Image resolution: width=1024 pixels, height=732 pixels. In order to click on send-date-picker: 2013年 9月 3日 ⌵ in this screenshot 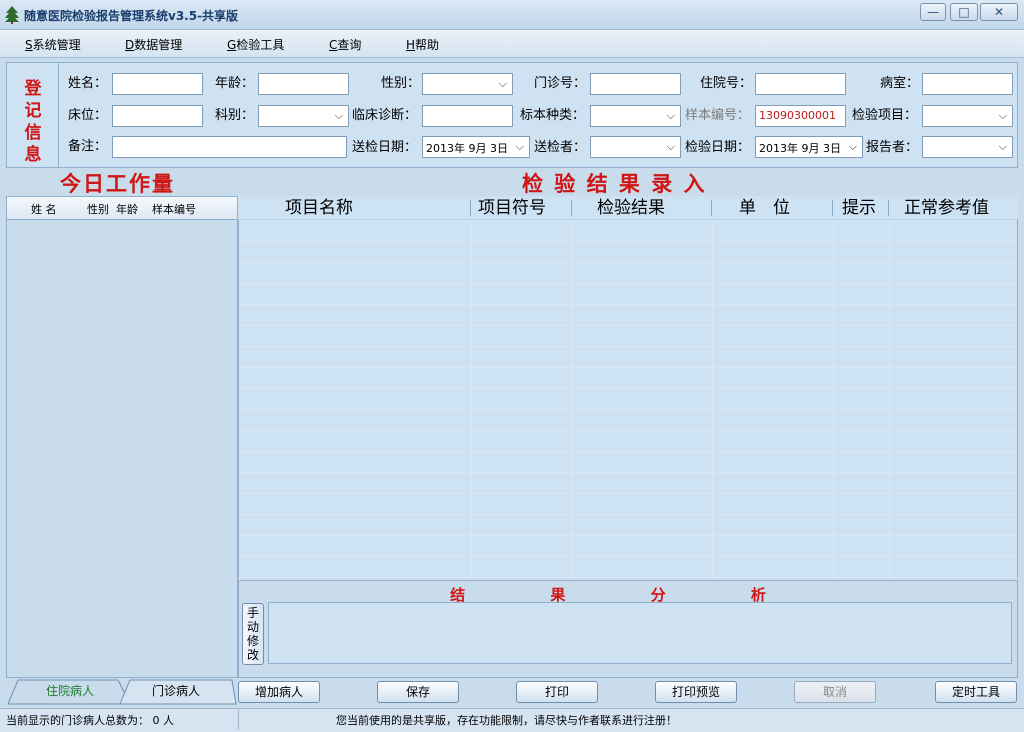, I will do `click(476, 147)`.